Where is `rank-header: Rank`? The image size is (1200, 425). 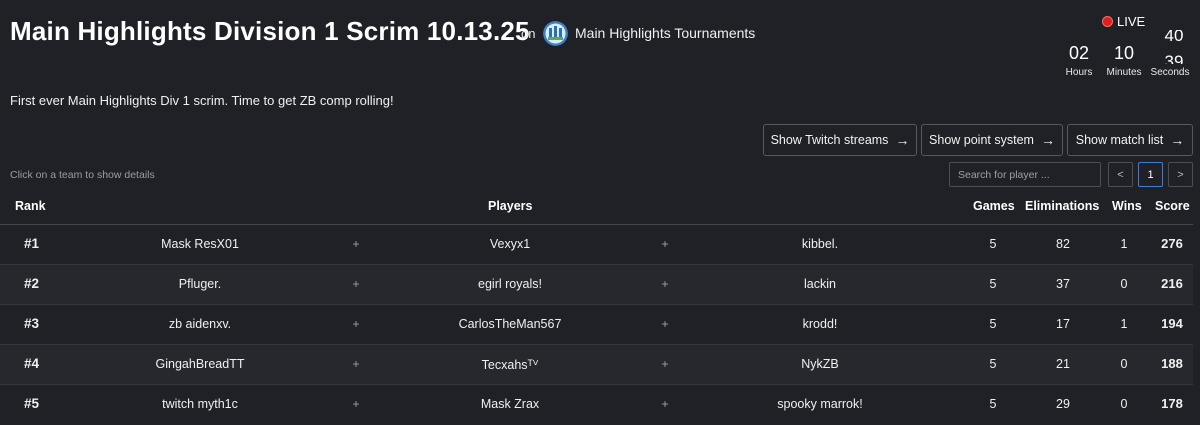 rank-header: Rank is located at coordinates (30, 206).